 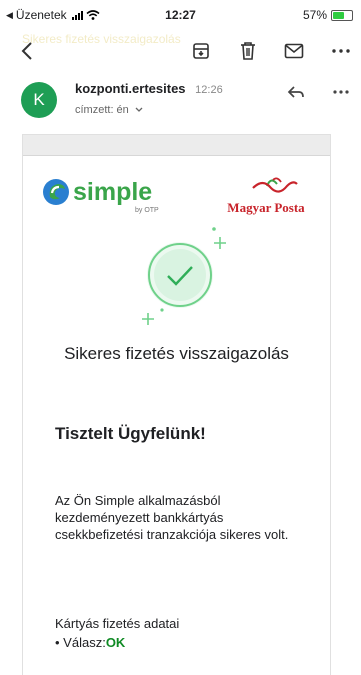 What do you see at coordinates (102, 110) in the screenshot?
I see `recipient-label: címzett: én` at bounding box center [102, 110].